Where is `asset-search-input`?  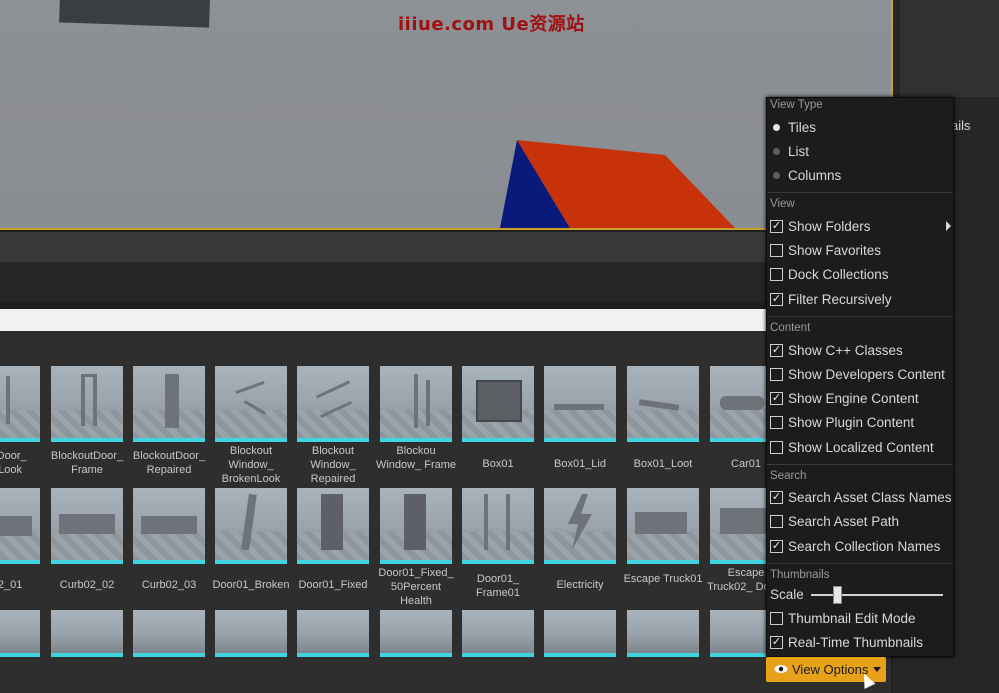
asset-search-input is located at coordinates (384, 320).